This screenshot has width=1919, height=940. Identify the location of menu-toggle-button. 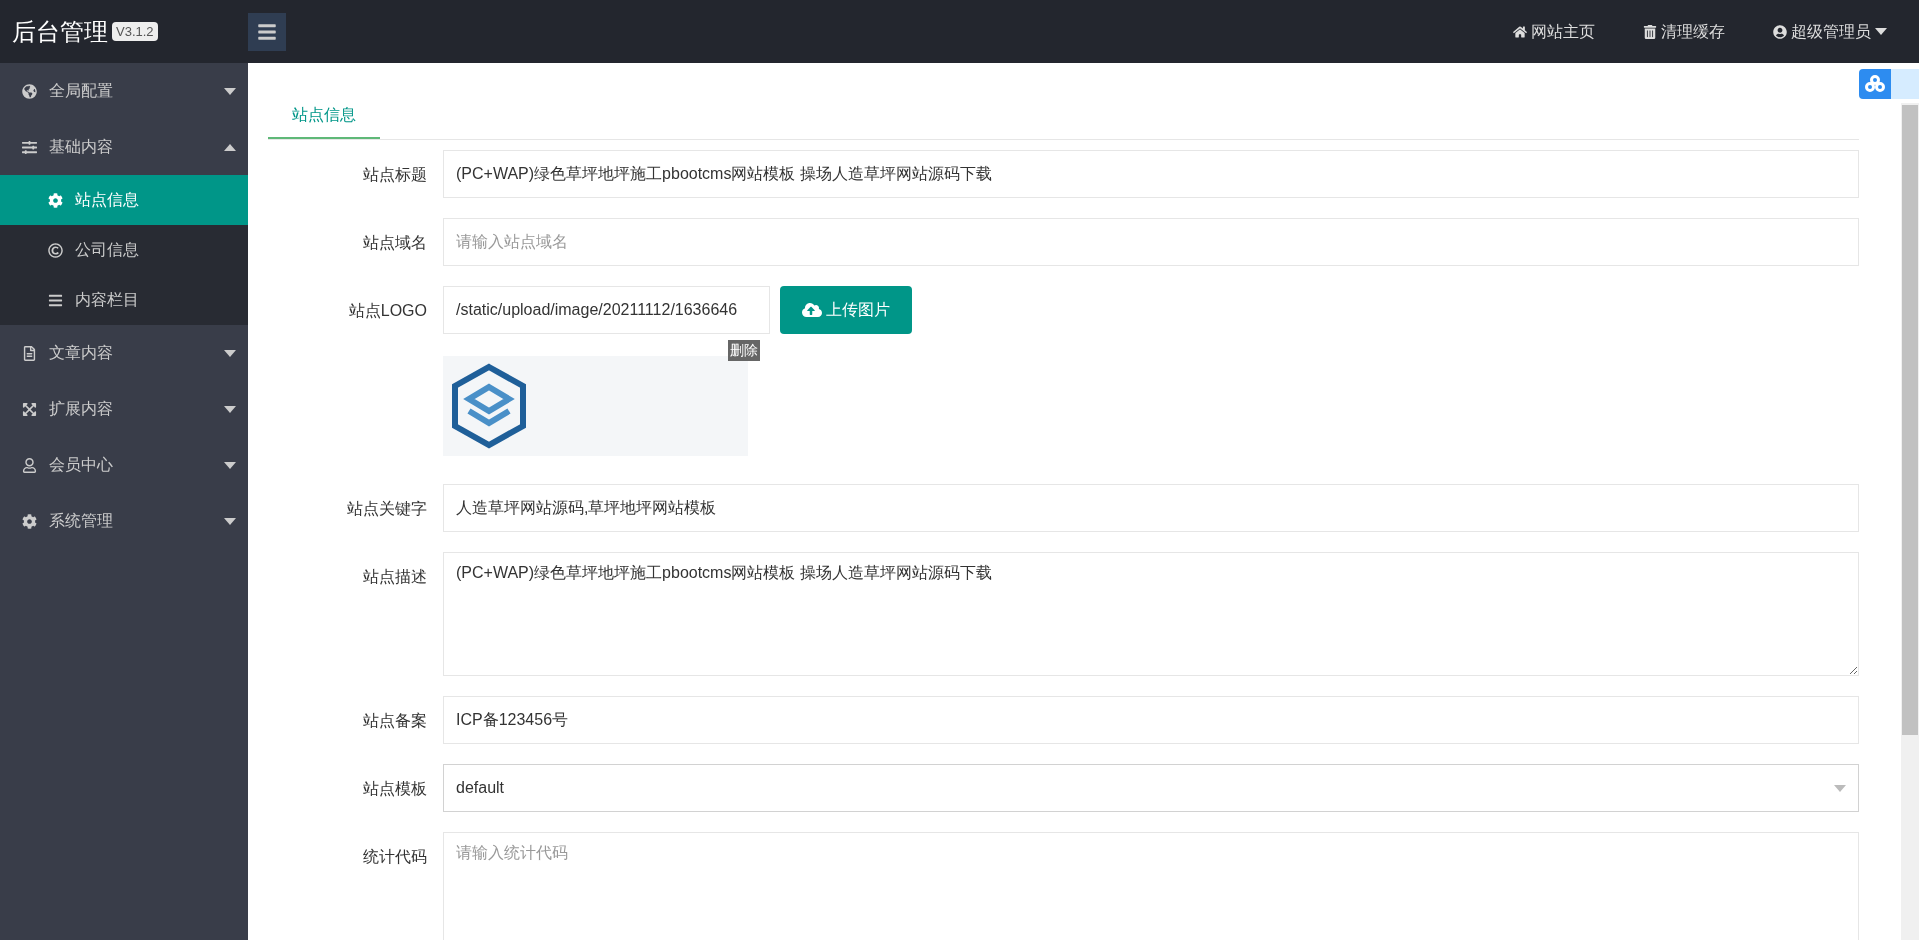
(267, 31).